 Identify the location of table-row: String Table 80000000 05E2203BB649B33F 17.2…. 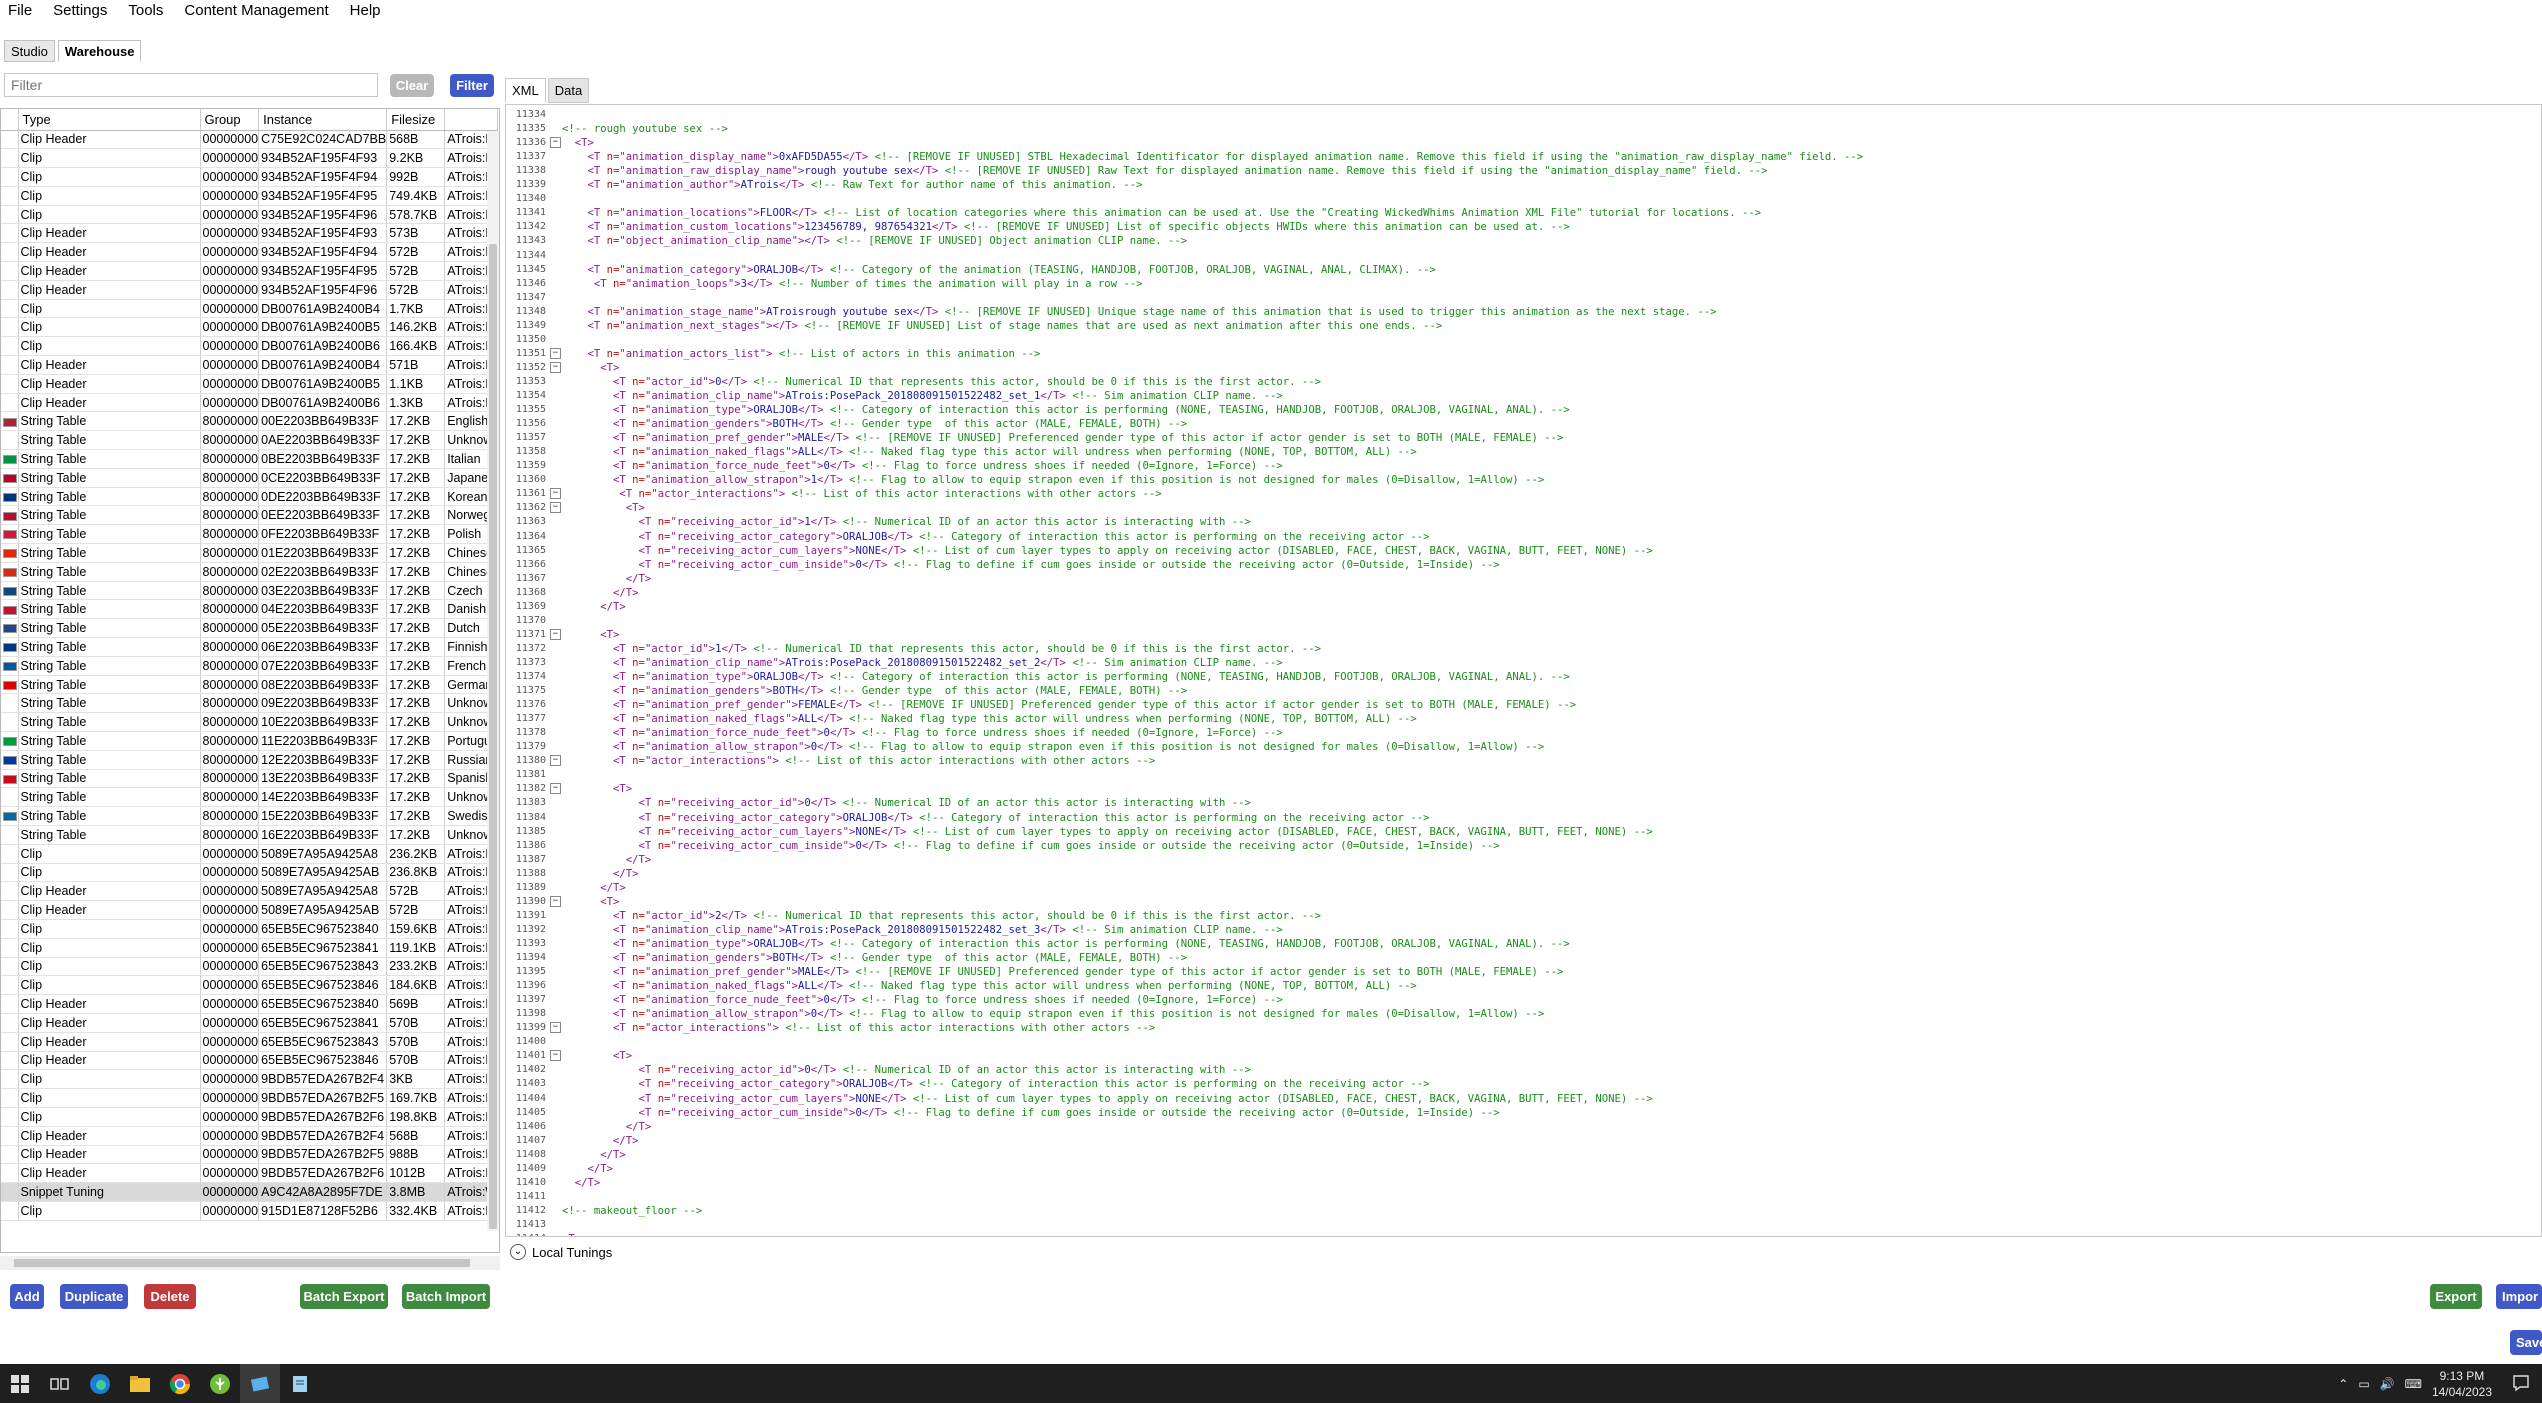
(250, 628).